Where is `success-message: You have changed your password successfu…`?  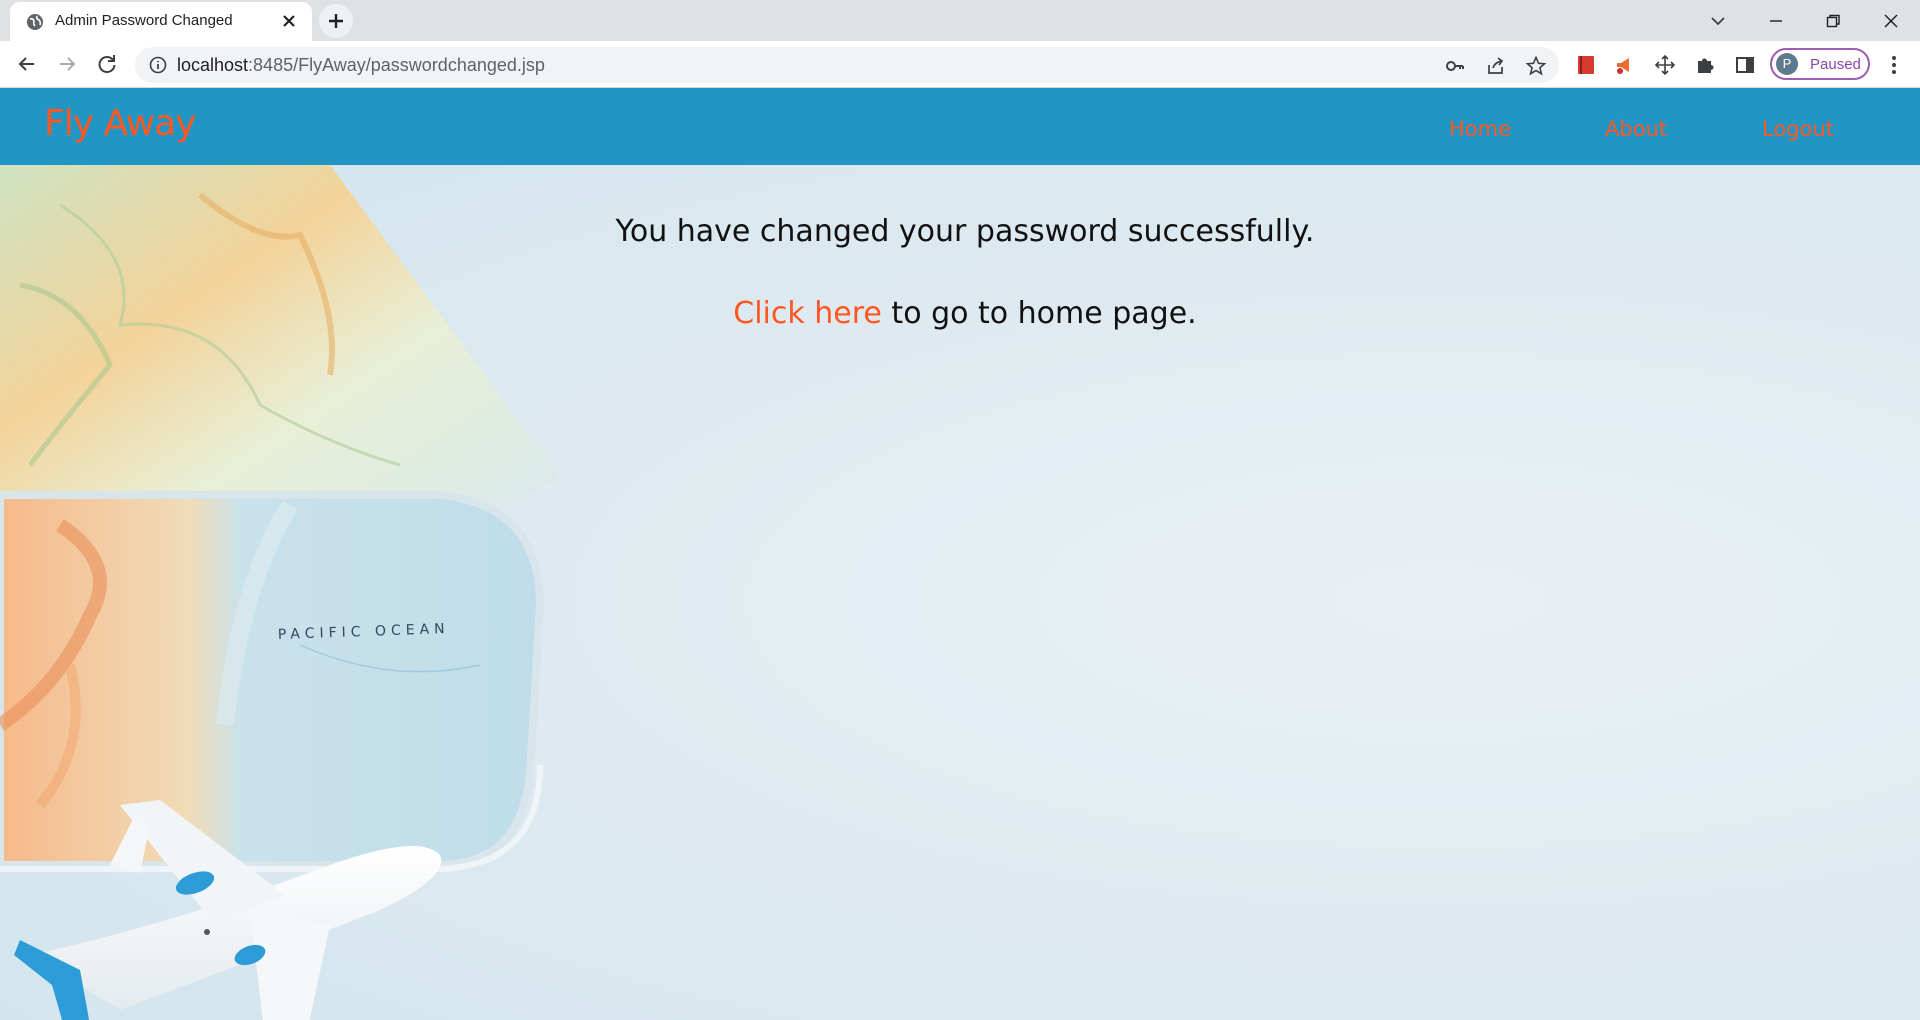 success-message: You have changed your password successfu… is located at coordinates (965, 231).